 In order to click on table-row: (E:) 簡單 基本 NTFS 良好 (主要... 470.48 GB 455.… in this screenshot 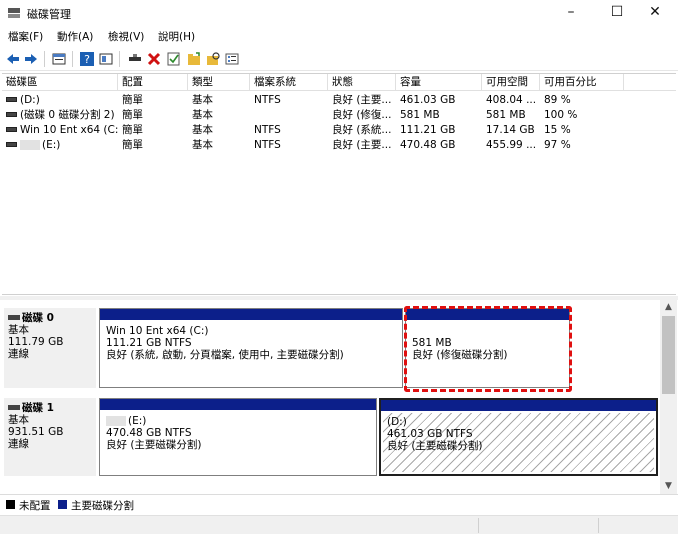, I will do `click(339, 145)`.